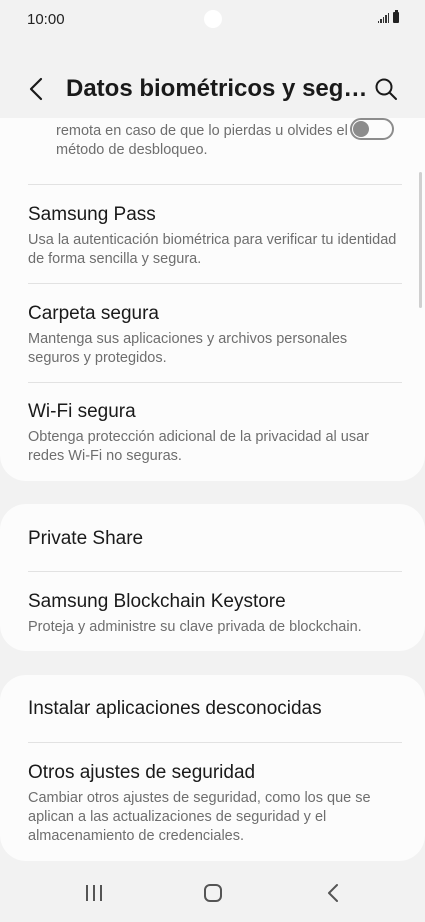  I want to click on back-icon, so click(333, 893).